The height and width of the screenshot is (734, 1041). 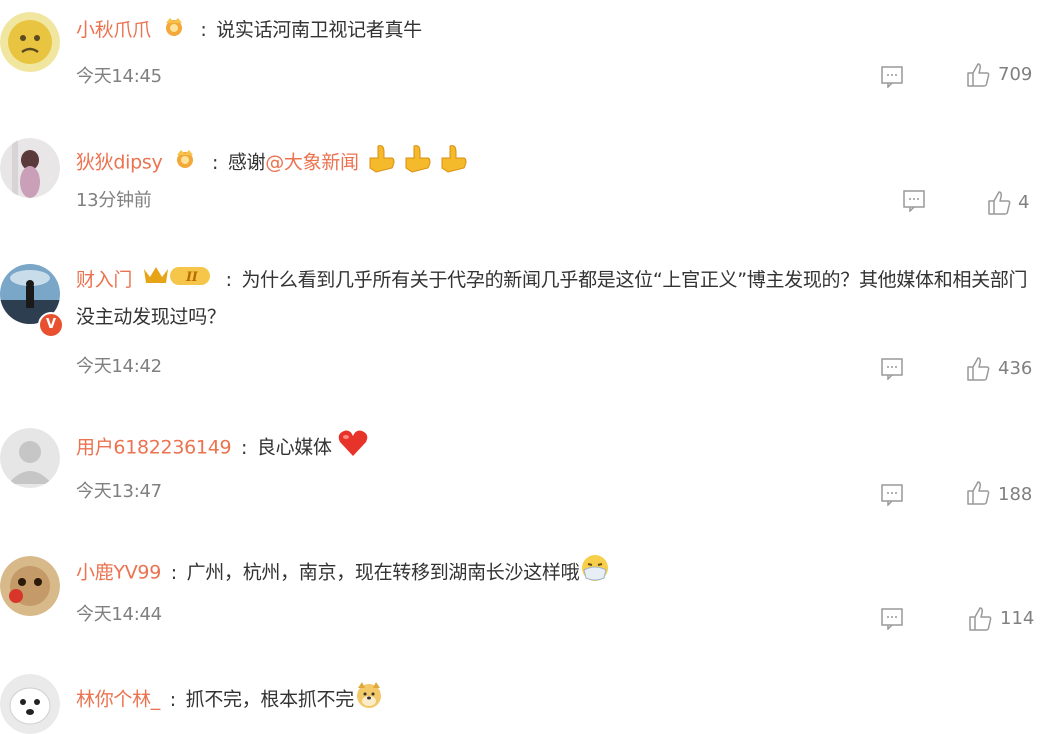 I want to click on thumbs-up-emoji, so click(x=418, y=163).